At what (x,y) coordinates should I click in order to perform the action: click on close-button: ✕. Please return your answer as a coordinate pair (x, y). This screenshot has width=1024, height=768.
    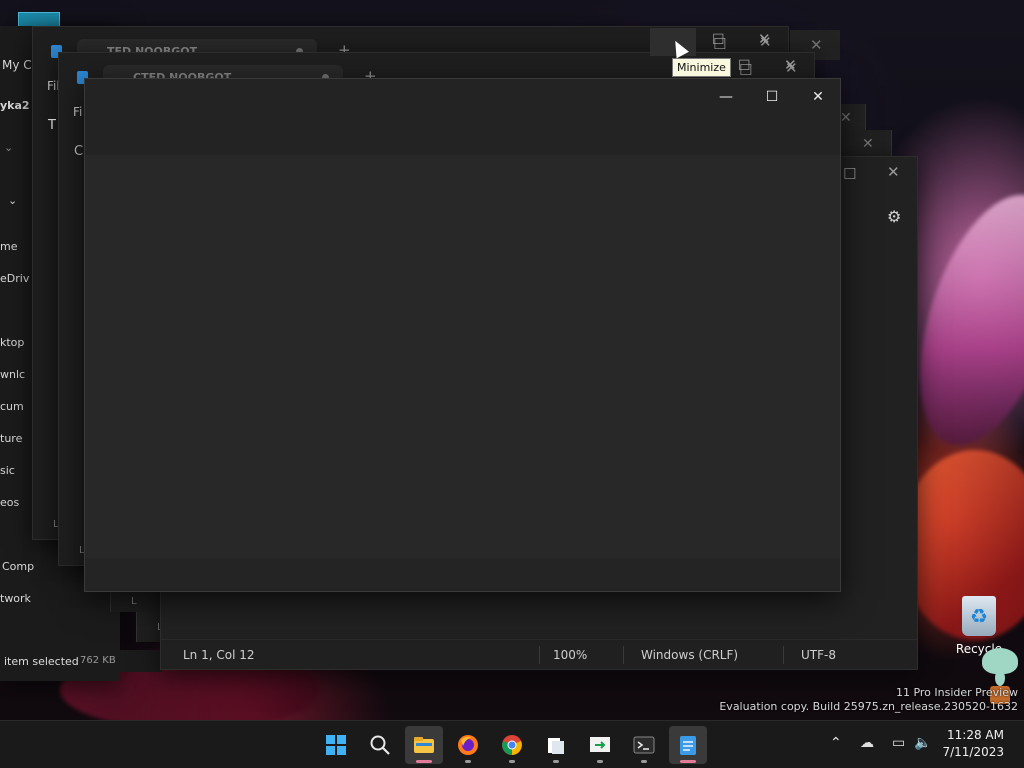
    Looking at the image, I should click on (818, 97).